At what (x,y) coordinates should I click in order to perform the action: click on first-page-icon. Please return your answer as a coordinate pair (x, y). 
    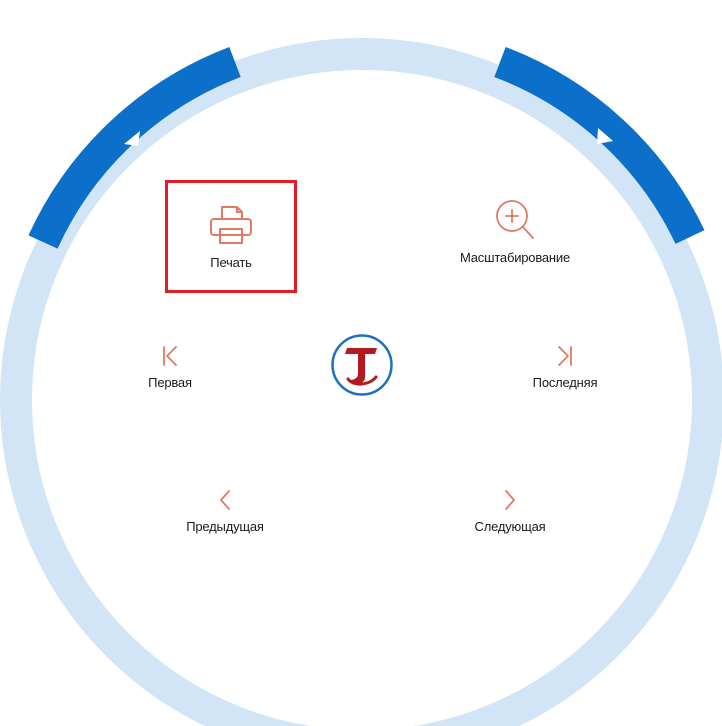
    Looking at the image, I should click on (170, 356).